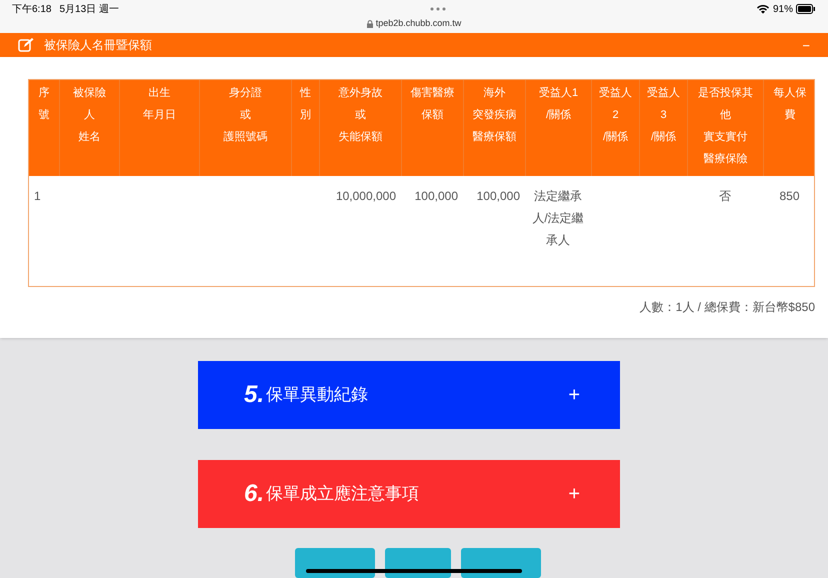  What do you see at coordinates (494, 128) in the screenshot?
I see `column-header: 海外 突發疾病 醫療保額` at bounding box center [494, 128].